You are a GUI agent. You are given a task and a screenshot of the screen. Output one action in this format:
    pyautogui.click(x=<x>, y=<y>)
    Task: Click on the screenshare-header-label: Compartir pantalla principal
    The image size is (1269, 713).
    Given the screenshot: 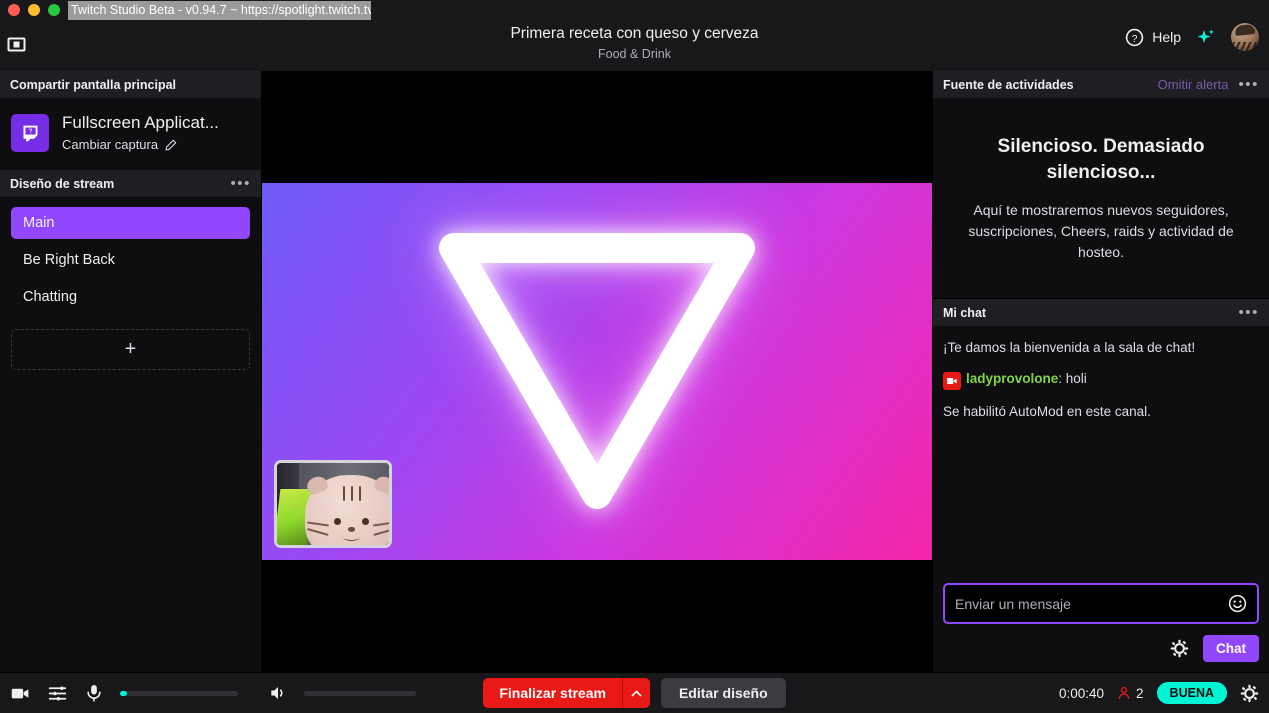 What is the action you would take?
    pyautogui.click(x=93, y=84)
    